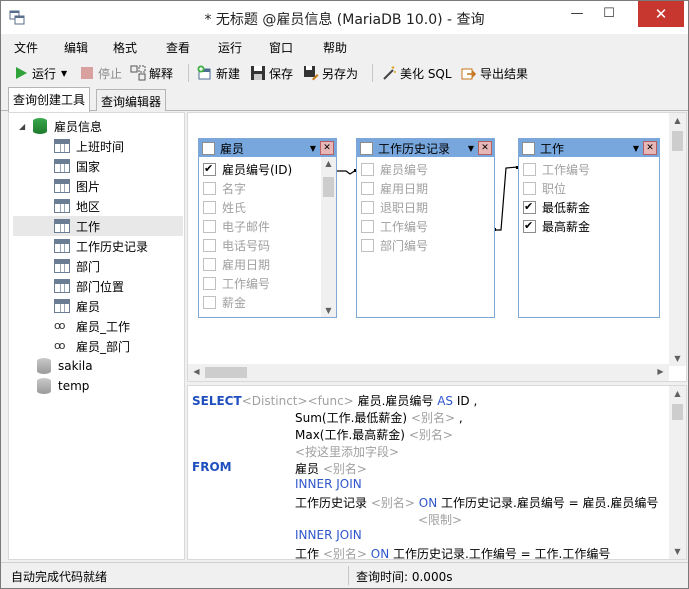  What do you see at coordinates (549, 503) in the screenshot?
I see `sql-join-condition: 工作历史记录.雇员编号 = 雇员.雇员编号` at bounding box center [549, 503].